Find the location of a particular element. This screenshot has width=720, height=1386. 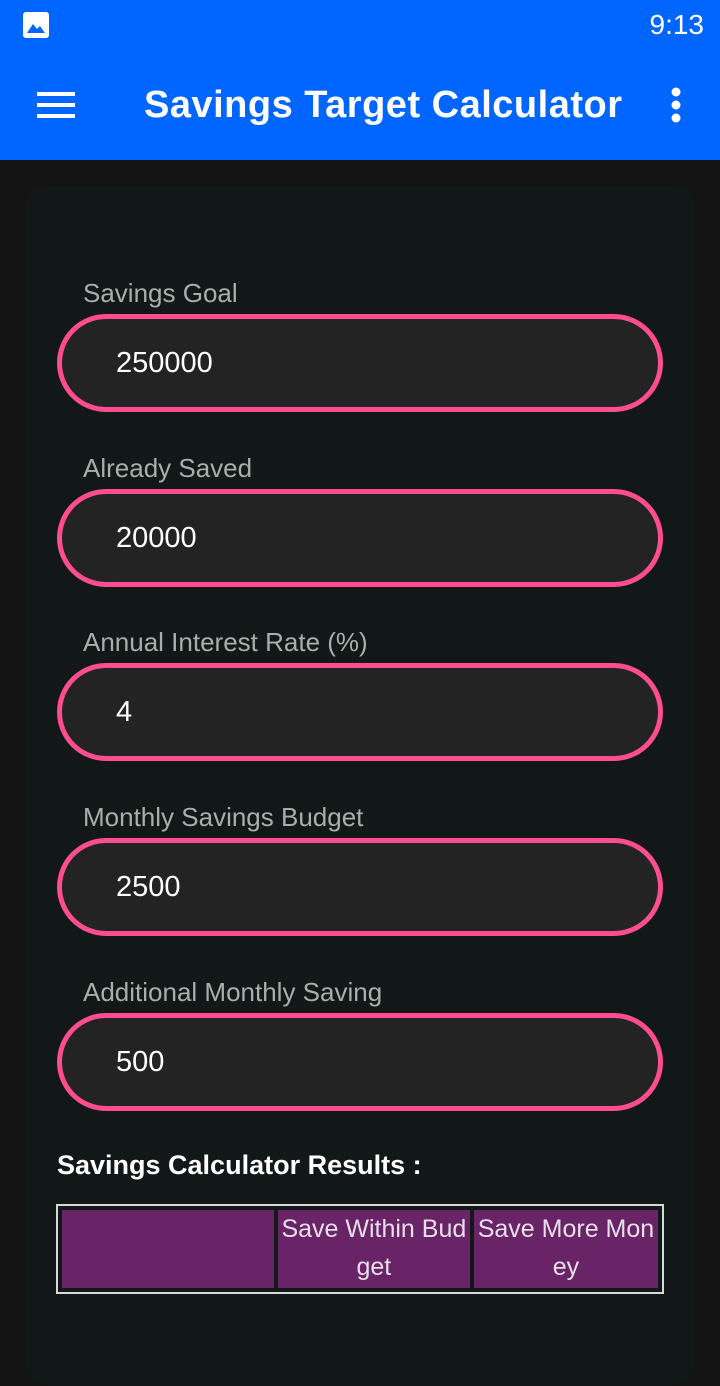

menu-button is located at coordinates (56, 105).